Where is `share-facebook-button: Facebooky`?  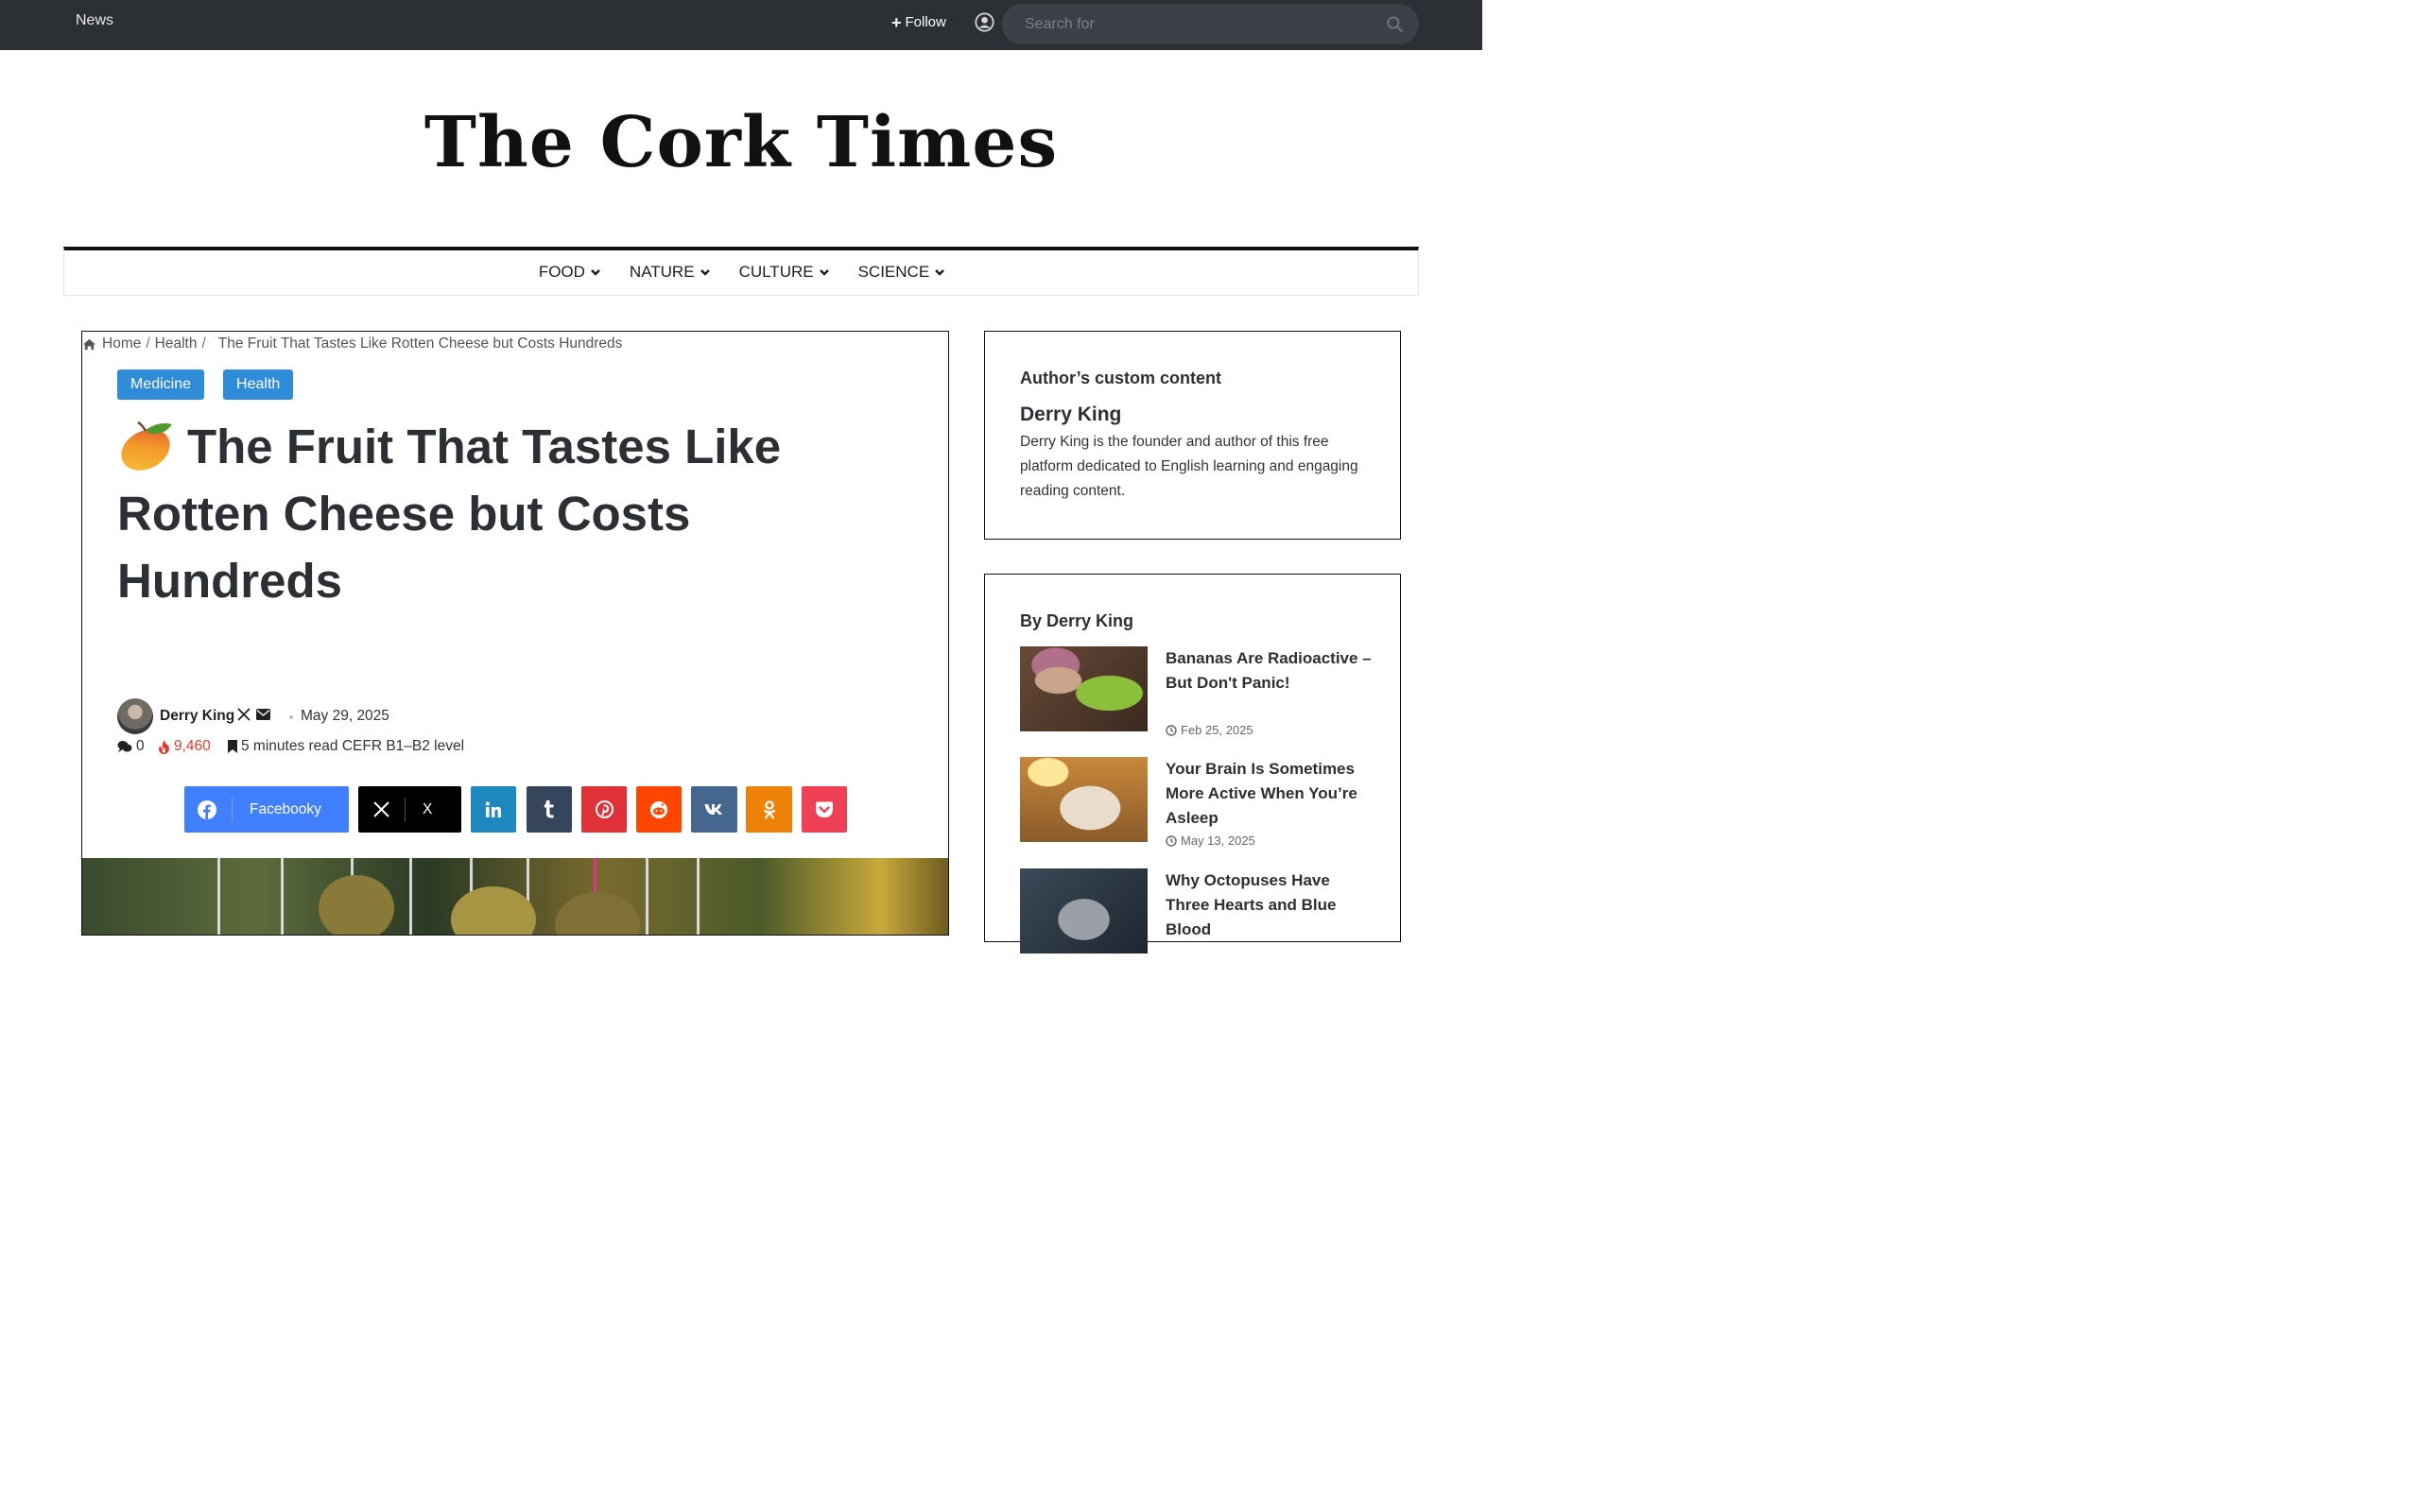 share-facebook-button: Facebooky is located at coordinates (266, 809).